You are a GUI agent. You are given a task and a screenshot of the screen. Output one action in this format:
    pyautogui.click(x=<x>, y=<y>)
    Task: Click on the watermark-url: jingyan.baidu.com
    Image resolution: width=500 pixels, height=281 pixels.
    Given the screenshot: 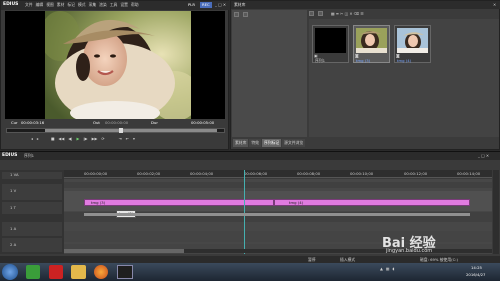 What is the action you would take?
    pyautogui.click(x=409, y=251)
    